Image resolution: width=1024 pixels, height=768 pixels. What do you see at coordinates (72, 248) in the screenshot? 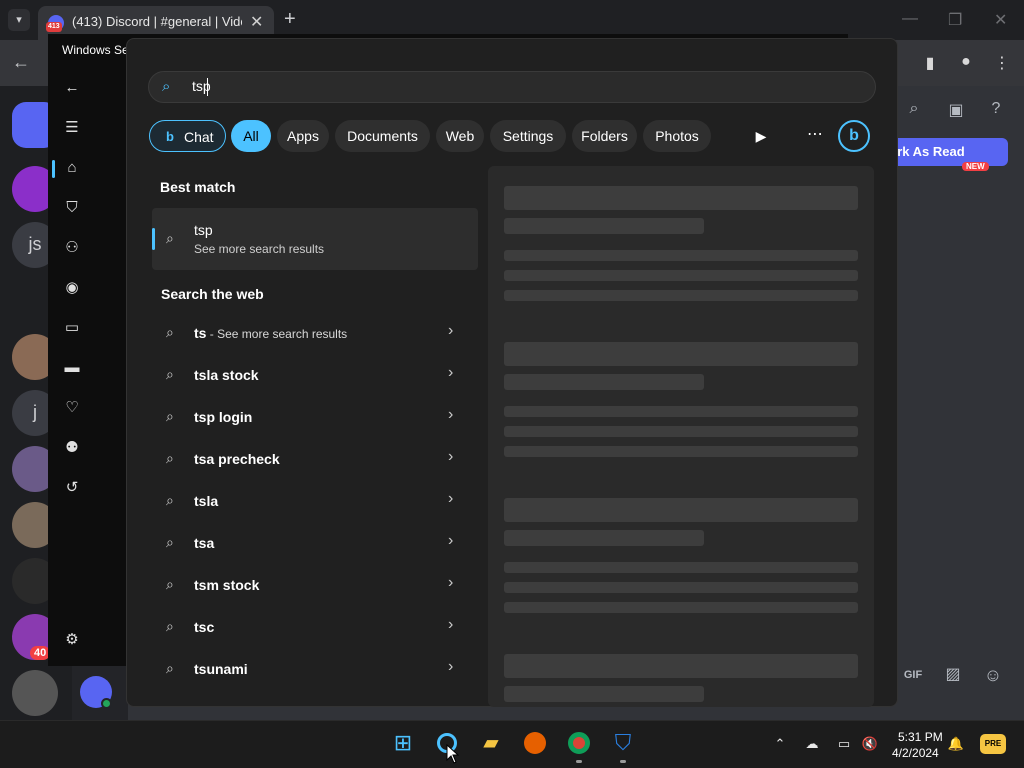
I see `account-icon: ⚇` at bounding box center [72, 248].